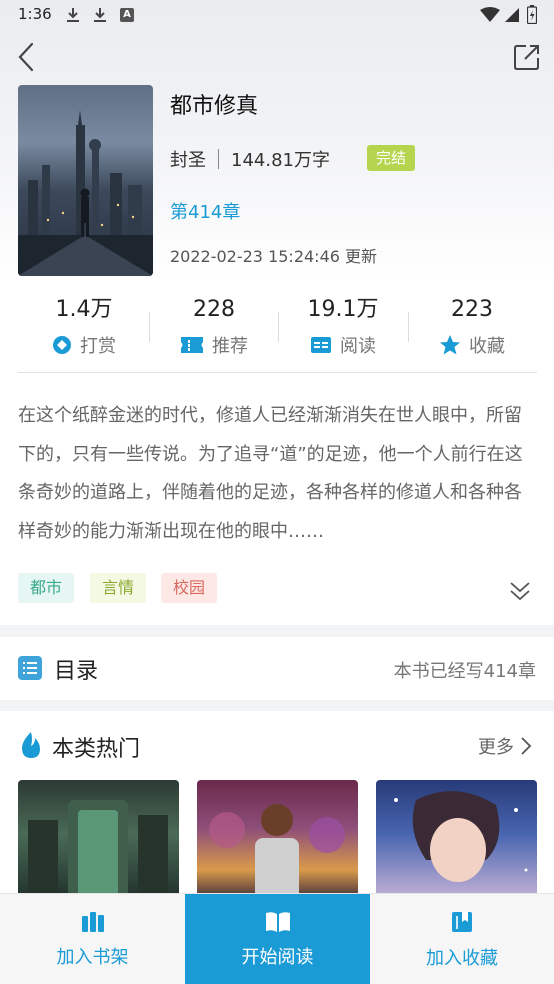 This screenshot has width=554, height=984. I want to click on stat-label: 阅读, so click(358, 346).